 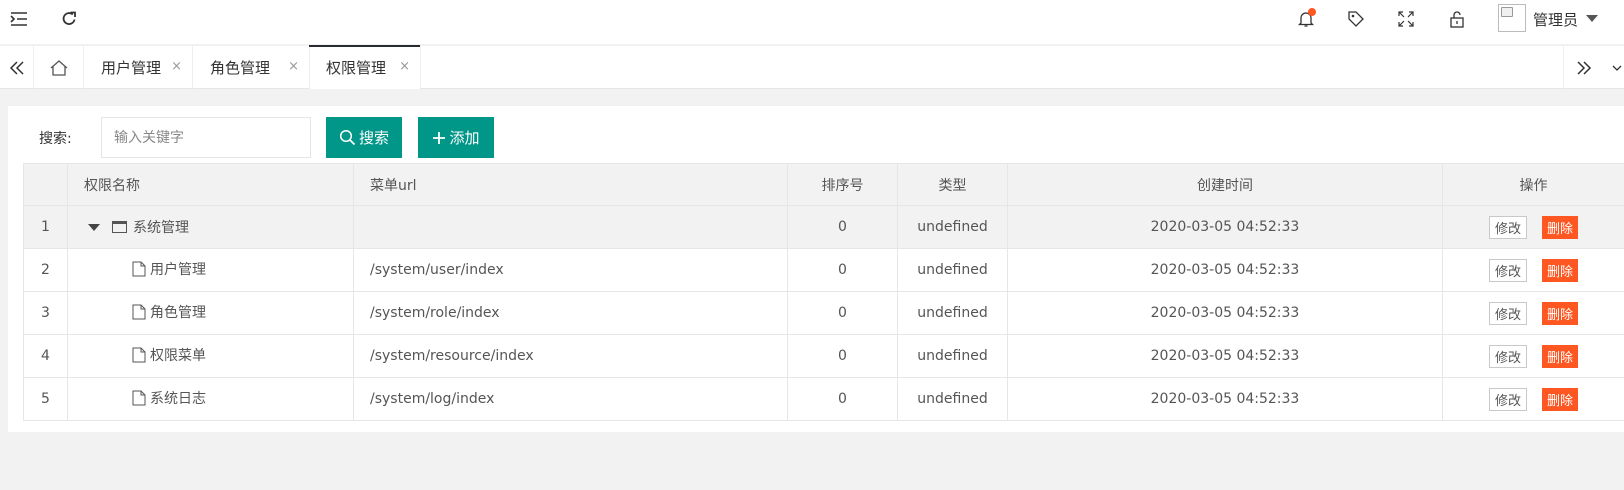 What do you see at coordinates (464, 138) in the screenshot?
I see `add-button-label: 添加` at bounding box center [464, 138].